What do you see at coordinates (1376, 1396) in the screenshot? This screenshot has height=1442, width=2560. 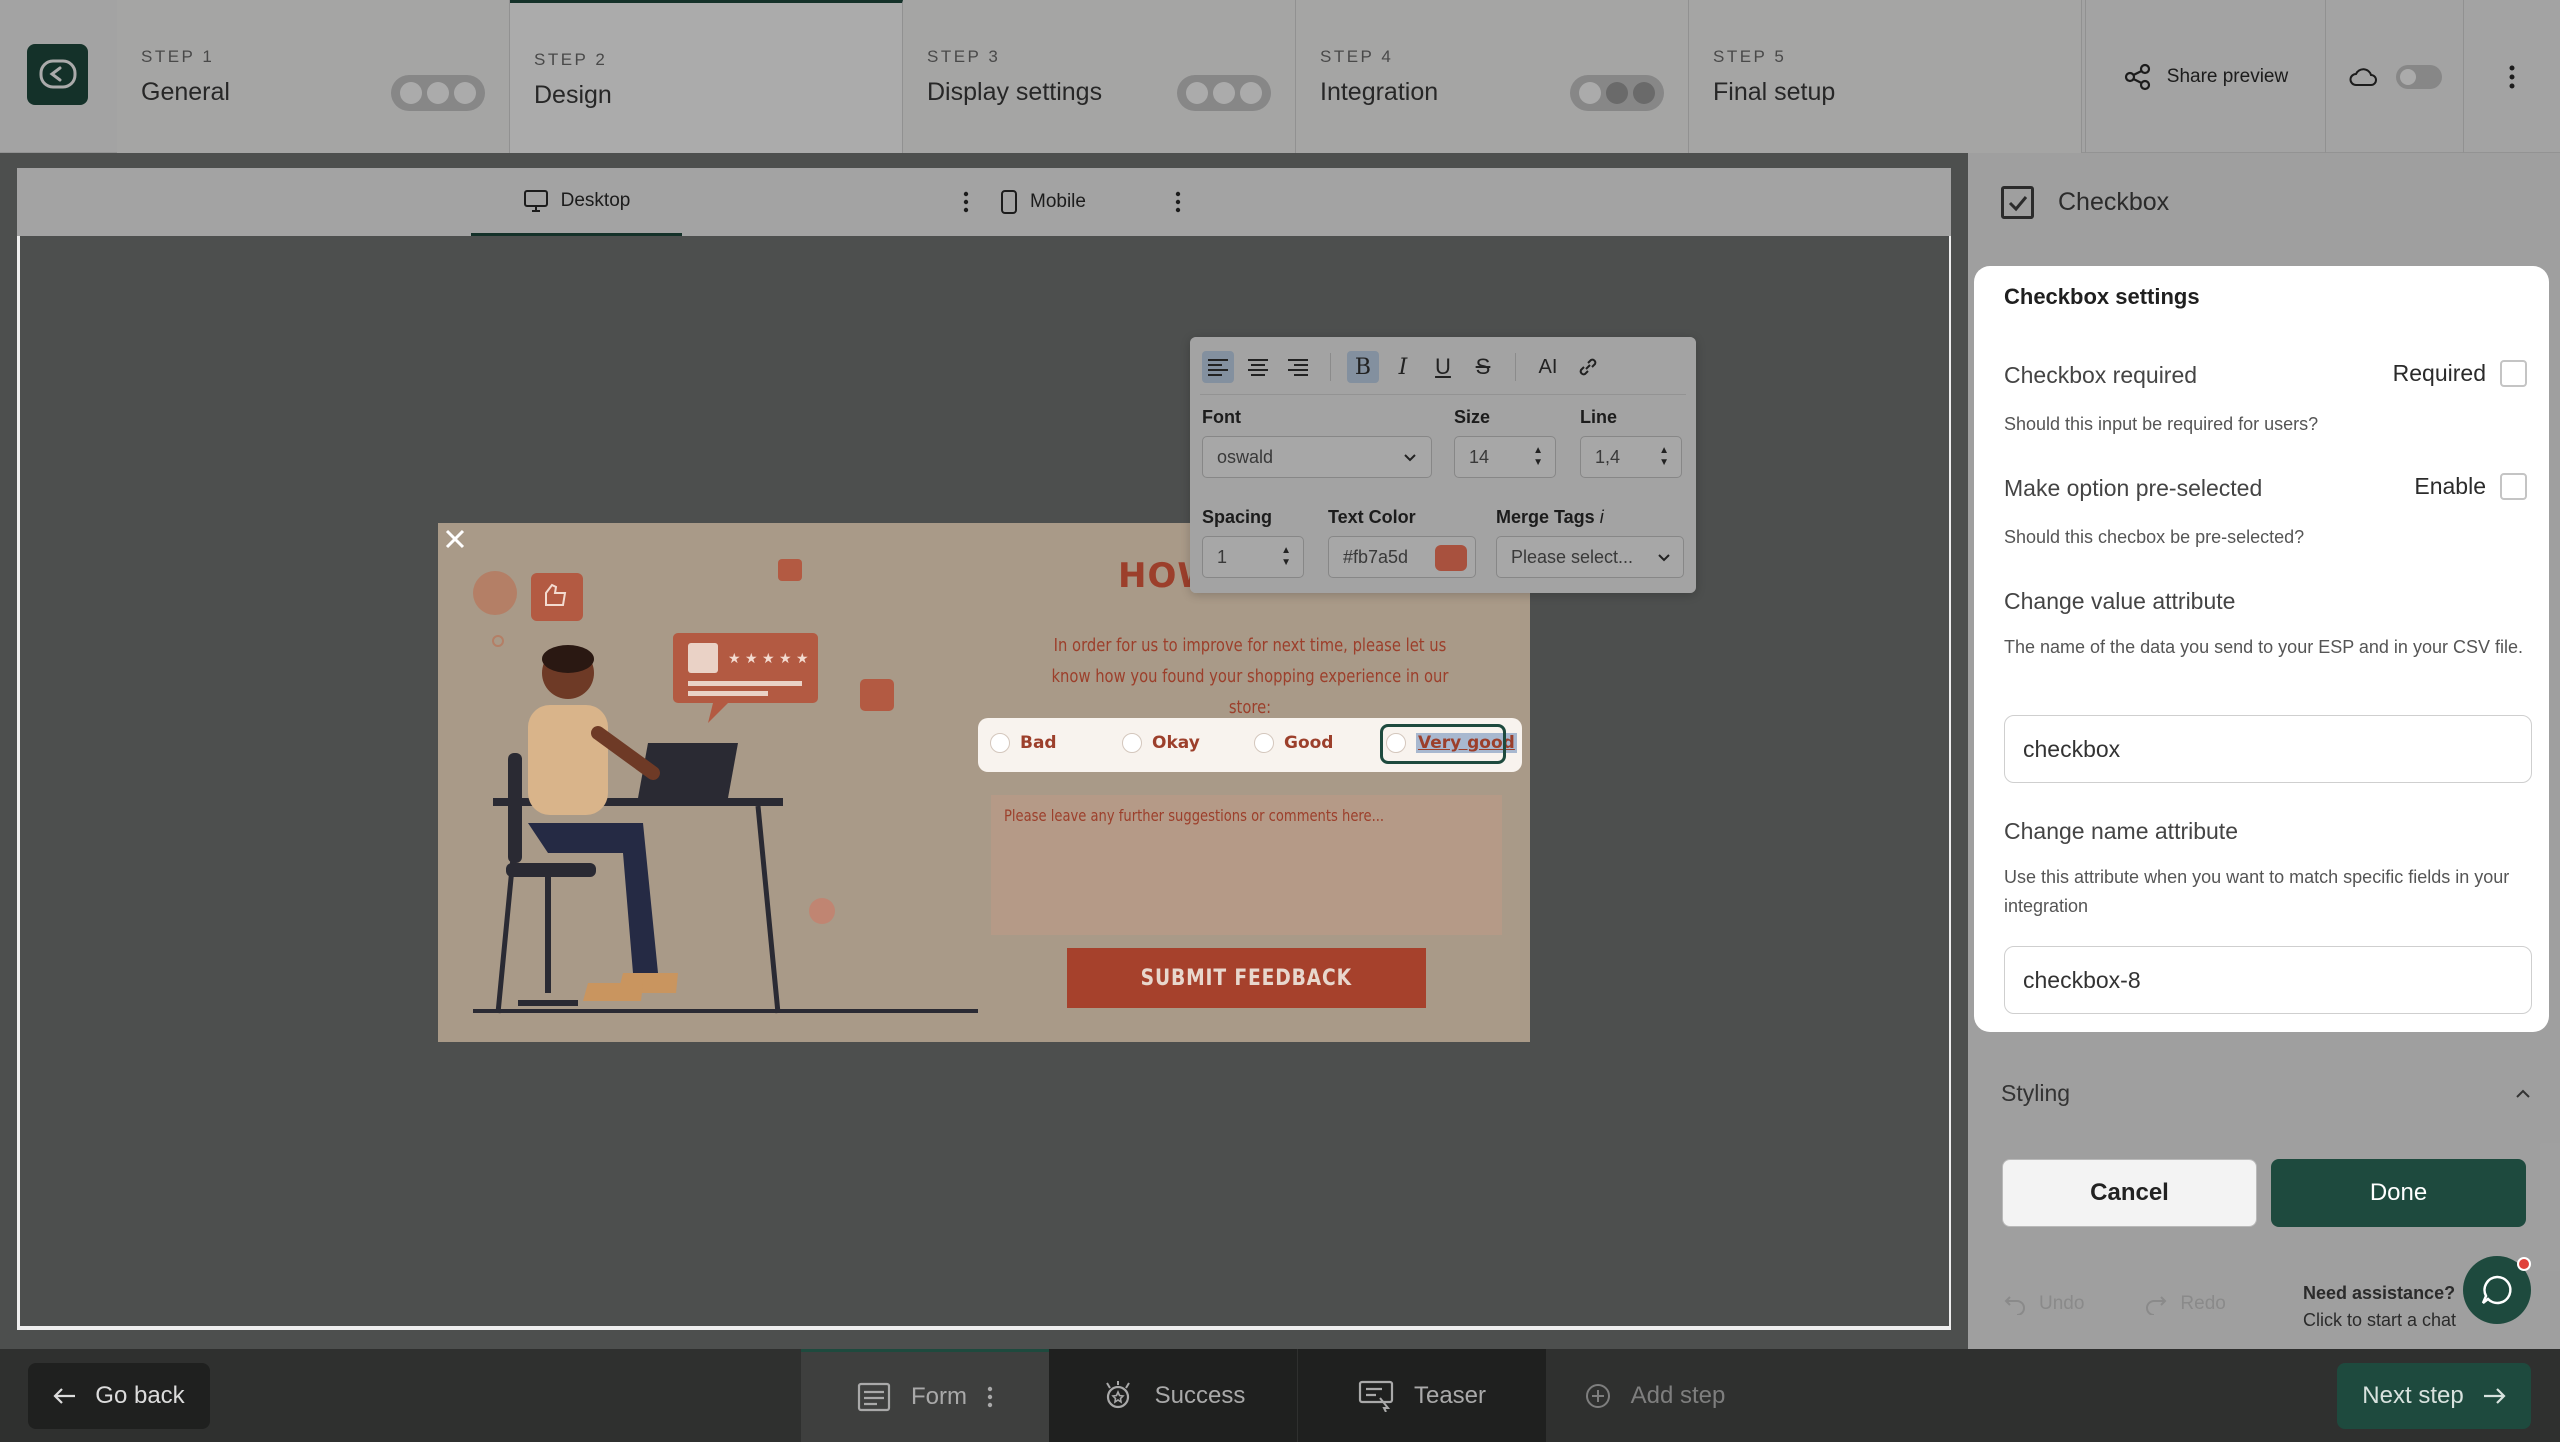 I see `teaser-icon` at bounding box center [1376, 1396].